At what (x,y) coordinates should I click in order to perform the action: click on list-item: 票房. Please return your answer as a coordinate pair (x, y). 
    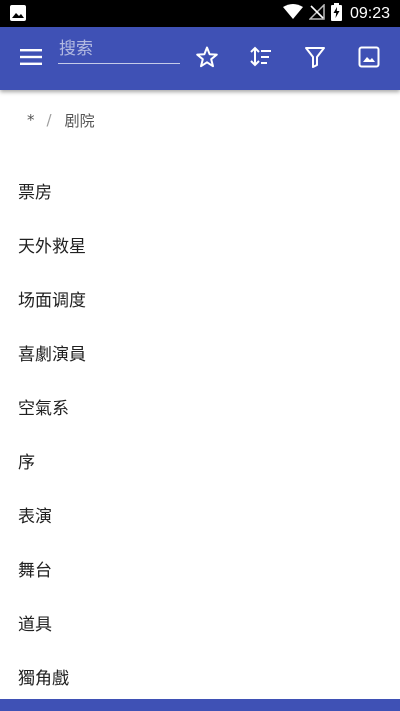
    Looking at the image, I should click on (200, 190).